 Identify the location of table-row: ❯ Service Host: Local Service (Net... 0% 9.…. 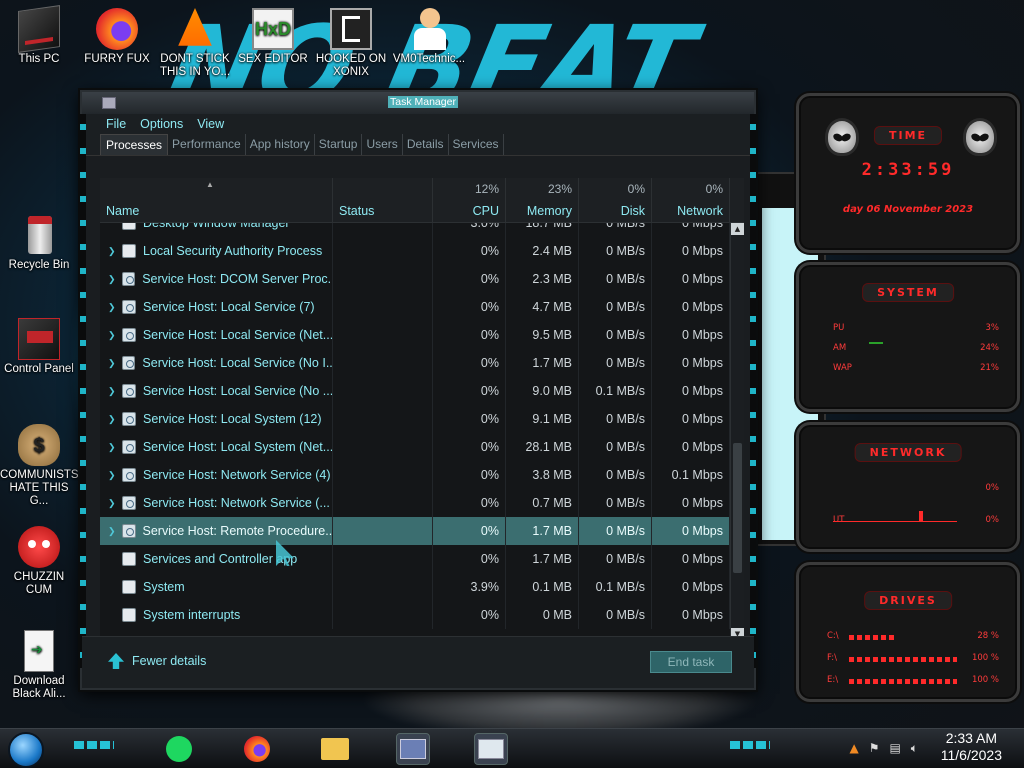
(415, 335).